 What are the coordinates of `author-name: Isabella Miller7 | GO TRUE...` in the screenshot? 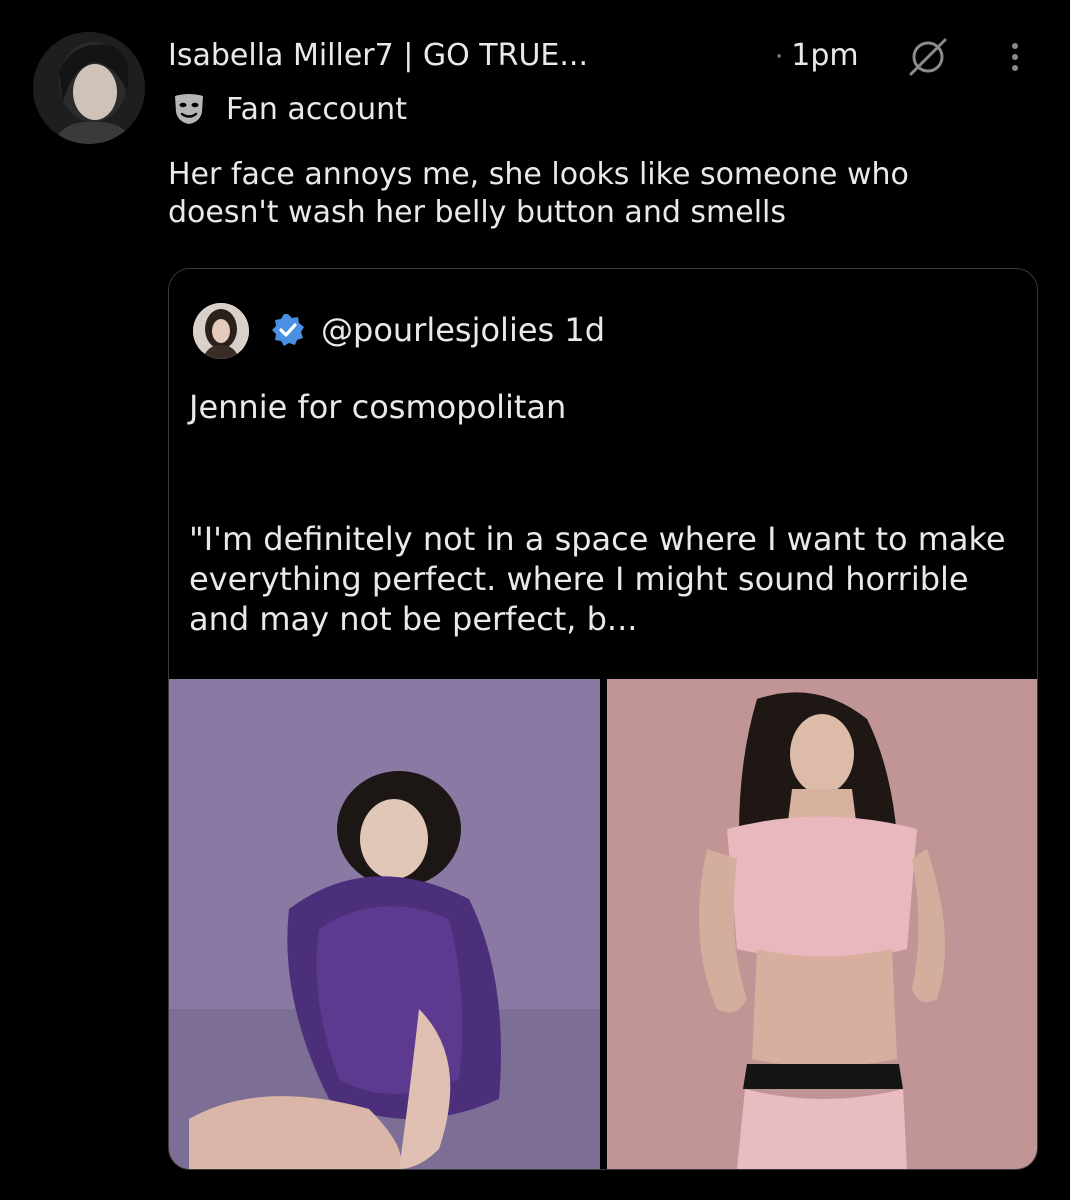 It's located at (378, 56).